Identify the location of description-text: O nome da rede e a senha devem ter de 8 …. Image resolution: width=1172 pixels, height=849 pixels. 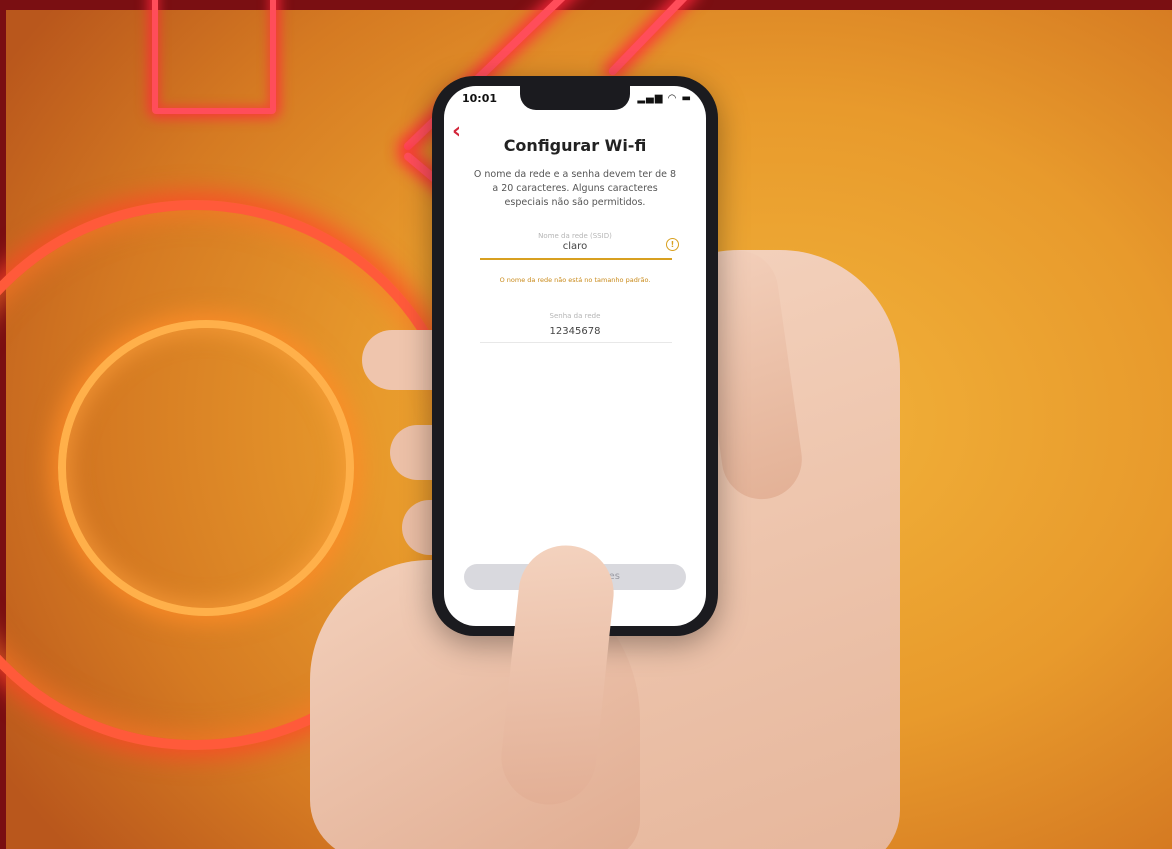
(575, 188).